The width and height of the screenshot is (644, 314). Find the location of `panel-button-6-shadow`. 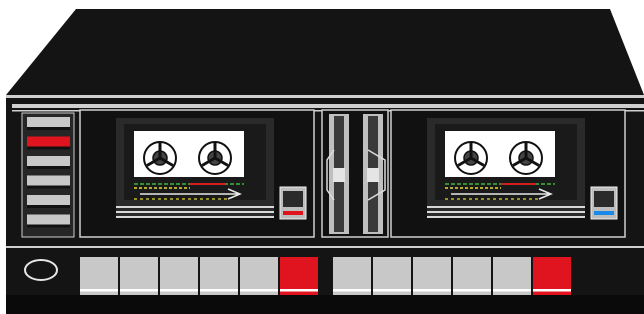

panel-button-6-shadow is located at coordinates (48, 226).